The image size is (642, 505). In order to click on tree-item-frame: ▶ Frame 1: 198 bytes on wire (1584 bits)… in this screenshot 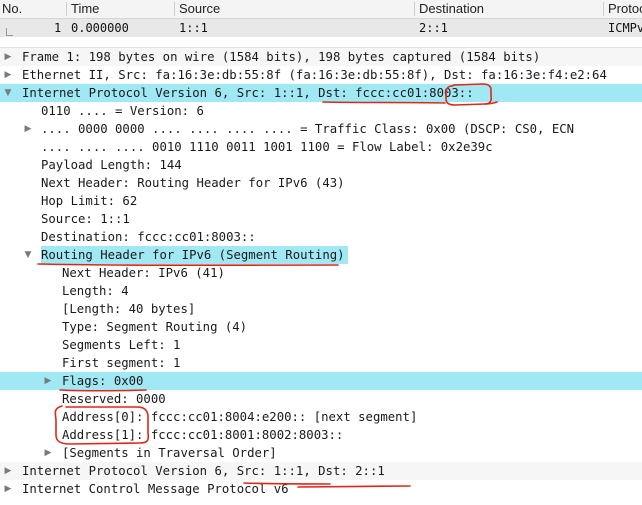, I will do `click(321, 57)`.